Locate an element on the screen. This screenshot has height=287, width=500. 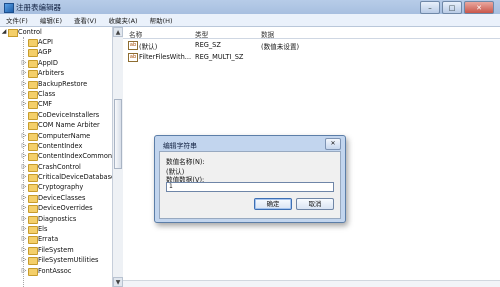
collapse-icon: ◢ is located at coordinates (4, 32).